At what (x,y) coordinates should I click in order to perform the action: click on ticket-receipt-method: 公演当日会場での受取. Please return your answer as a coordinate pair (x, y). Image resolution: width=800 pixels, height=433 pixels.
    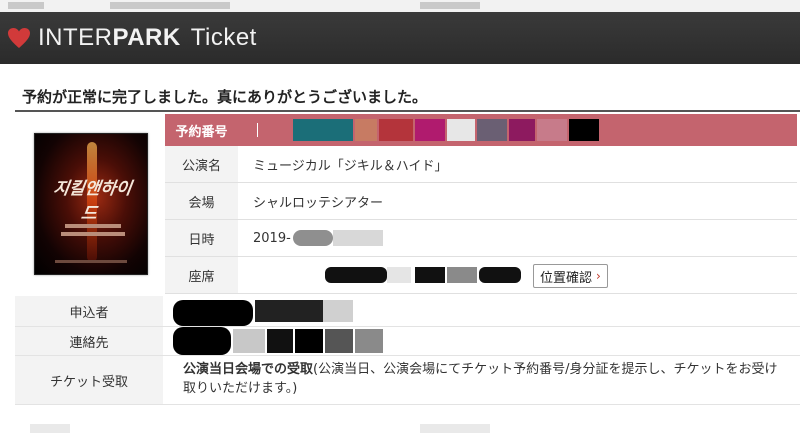
    Looking at the image, I should click on (248, 369).